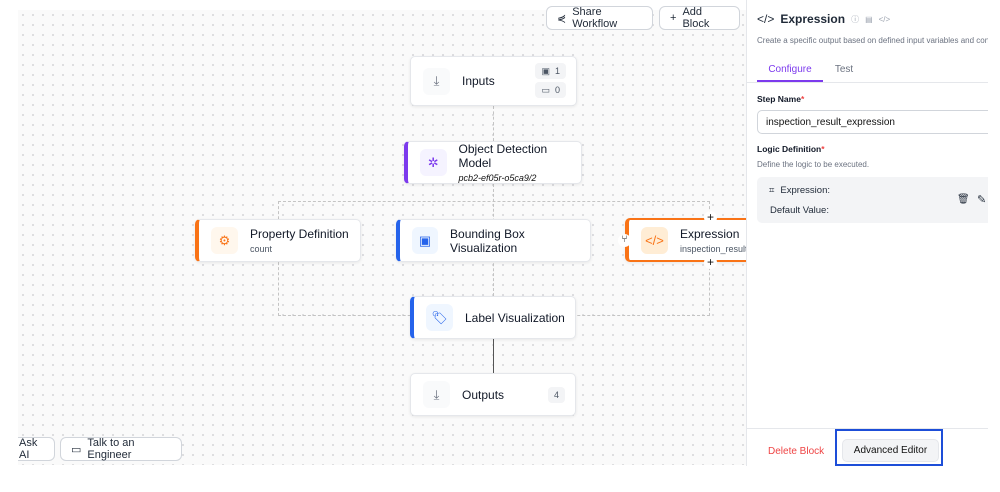 Image resolution: width=1000 pixels, height=492 pixels. I want to click on logic-help-text: Define the logic to be executed., so click(813, 164).